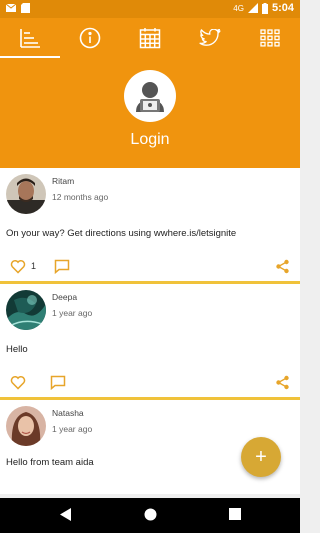  I want to click on tab-feed, so click(30, 38).